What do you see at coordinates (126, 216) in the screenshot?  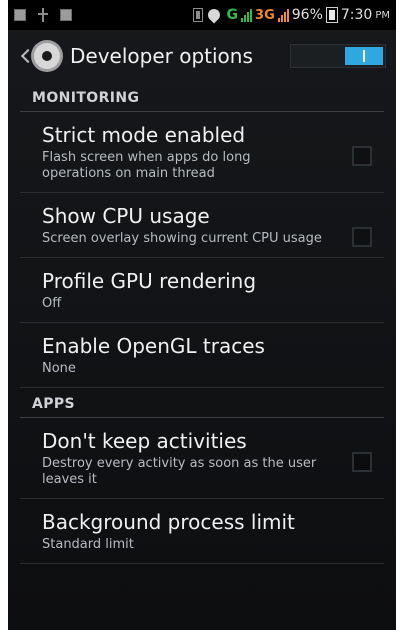 I see `pref-title: Show CPU usage` at bounding box center [126, 216].